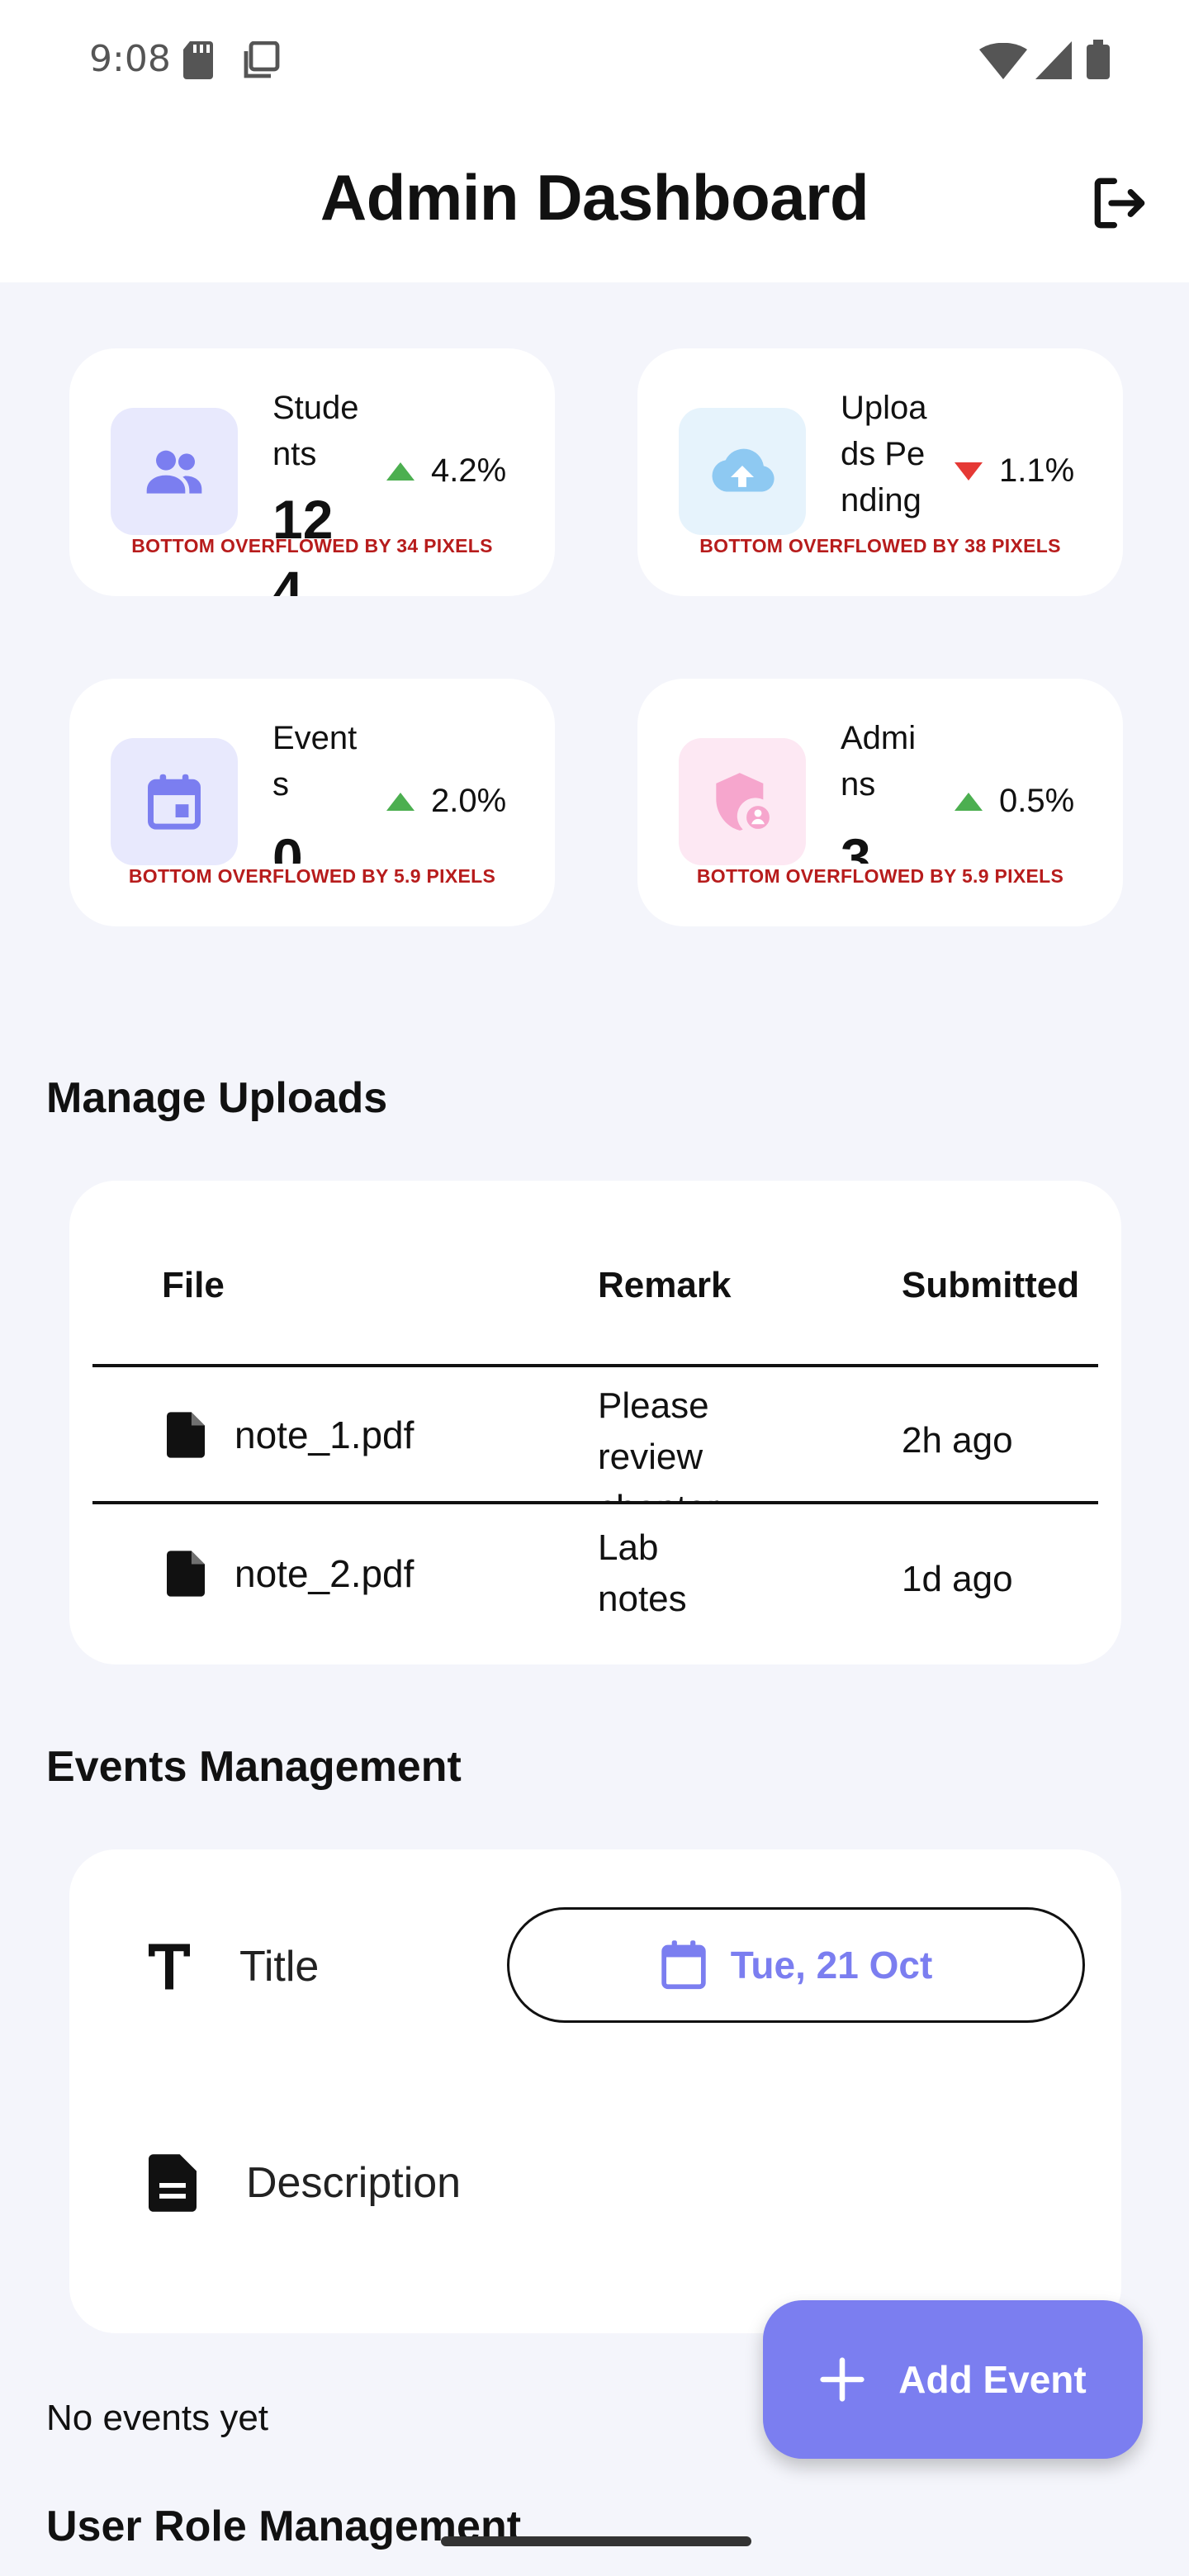  I want to click on add-event-label: Add Event, so click(992, 2379).